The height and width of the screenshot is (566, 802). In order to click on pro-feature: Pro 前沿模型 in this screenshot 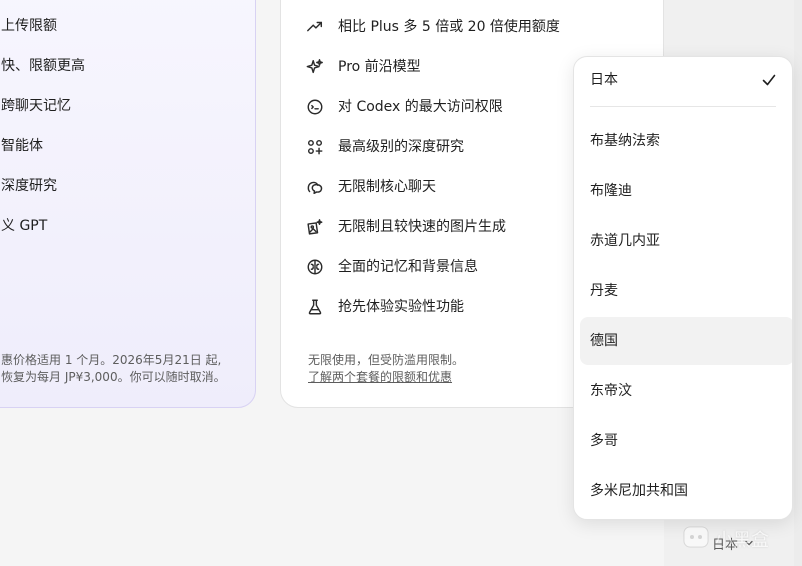, I will do `click(363, 67)`.